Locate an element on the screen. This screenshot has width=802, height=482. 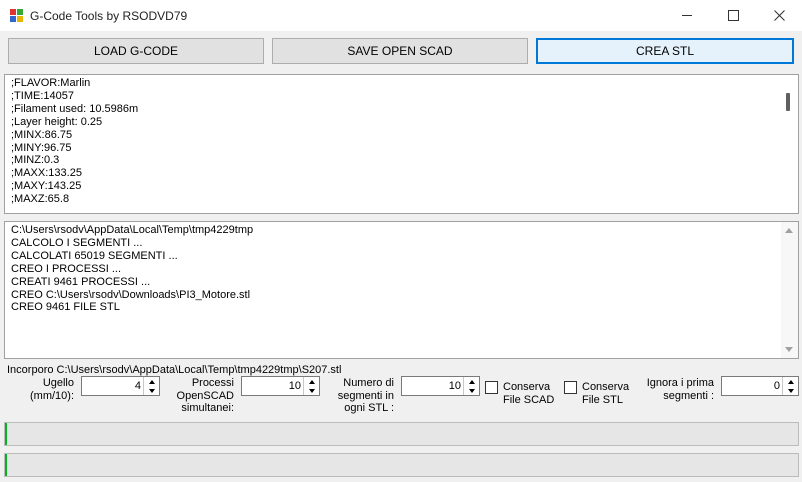
maximize-button is located at coordinates (733, 15).